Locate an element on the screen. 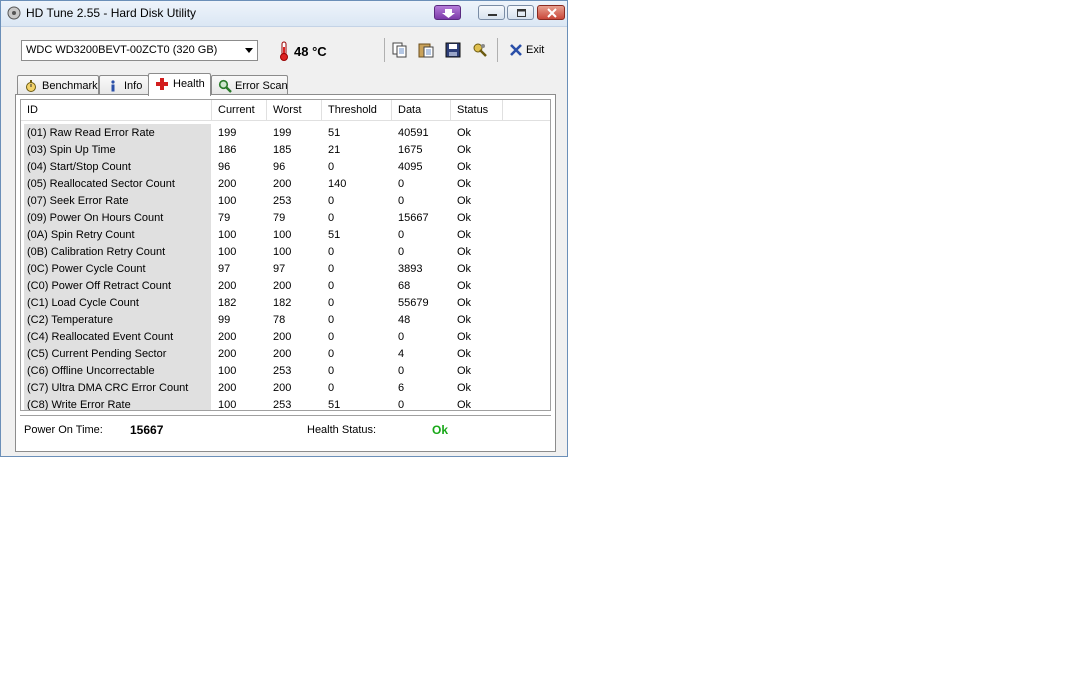 The width and height of the screenshot is (1068, 680). table-row: (03) Spin Up Time 186 185 21 1675 Ok is located at coordinates (285, 150).